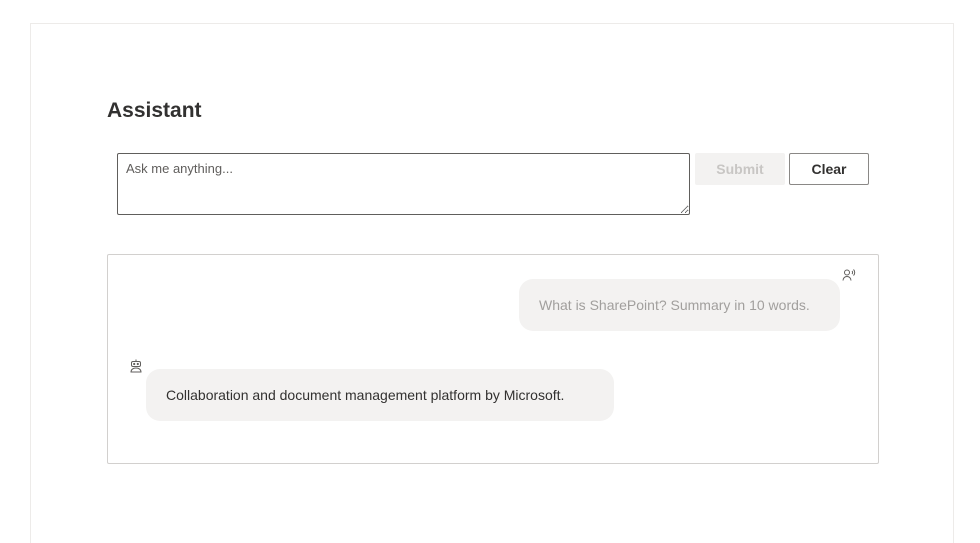 This screenshot has width=980, height=543. What do you see at coordinates (136, 366) in the screenshot?
I see `bot-icon` at bounding box center [136, 366].